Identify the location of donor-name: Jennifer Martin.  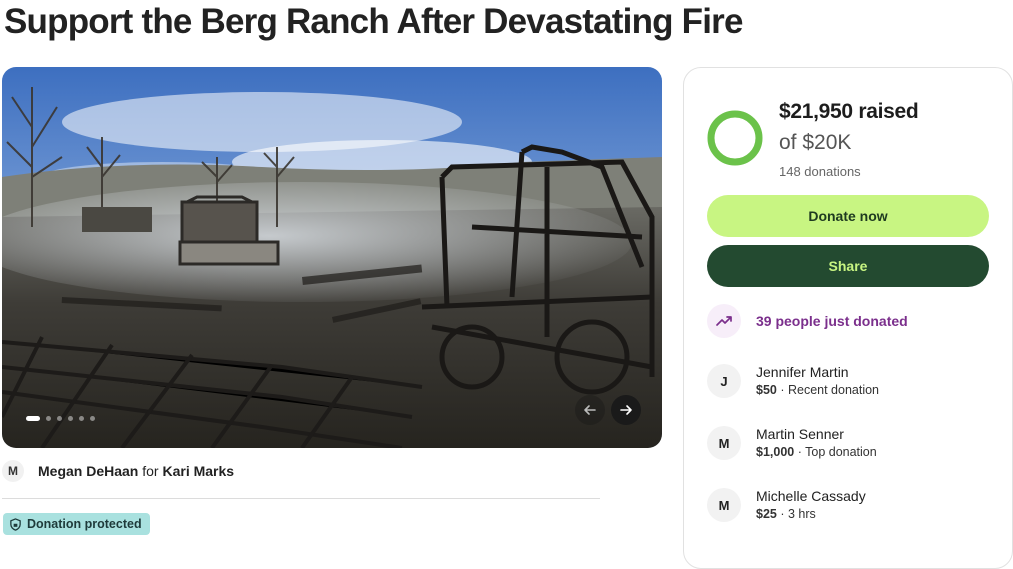
(802, 372).